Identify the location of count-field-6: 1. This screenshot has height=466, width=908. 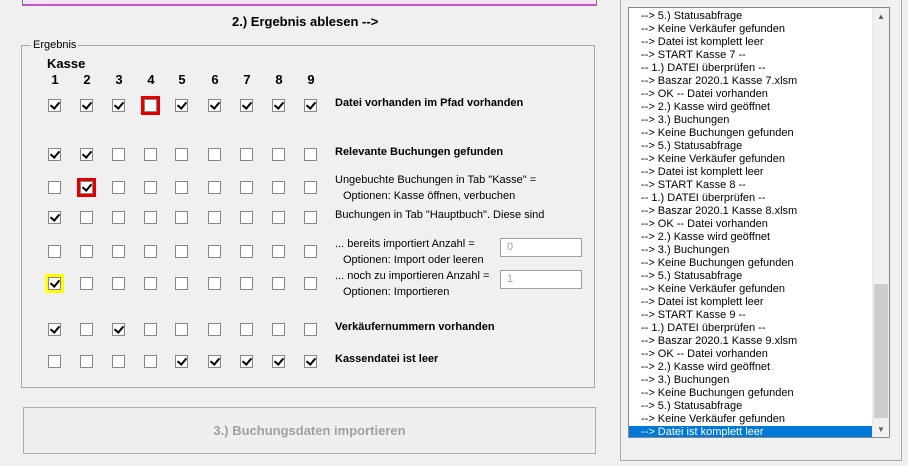
(541, 279).